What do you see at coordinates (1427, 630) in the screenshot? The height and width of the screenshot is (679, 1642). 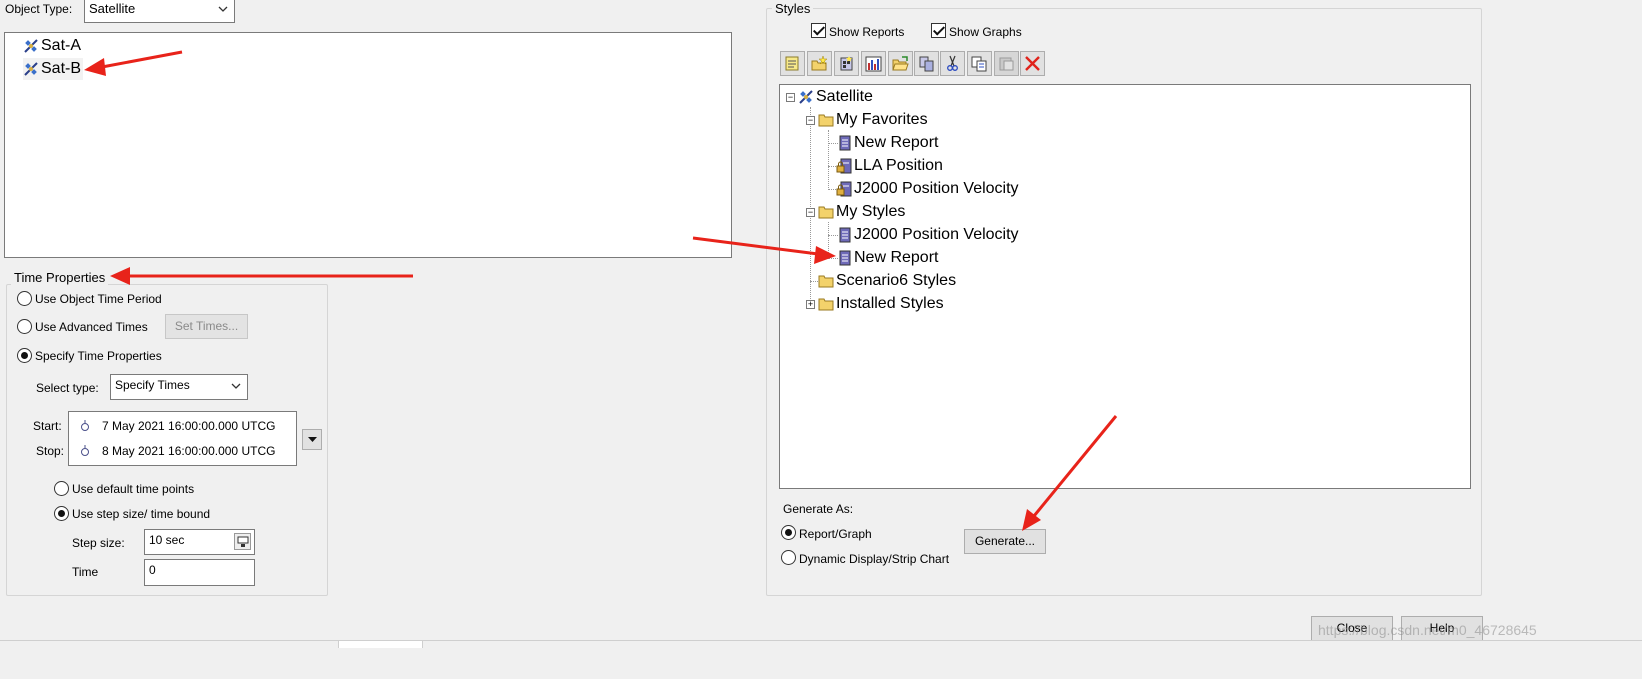 I see `watermark: https://blog.csdn.net/m0_46728645` at bounding box center [1427, 630].